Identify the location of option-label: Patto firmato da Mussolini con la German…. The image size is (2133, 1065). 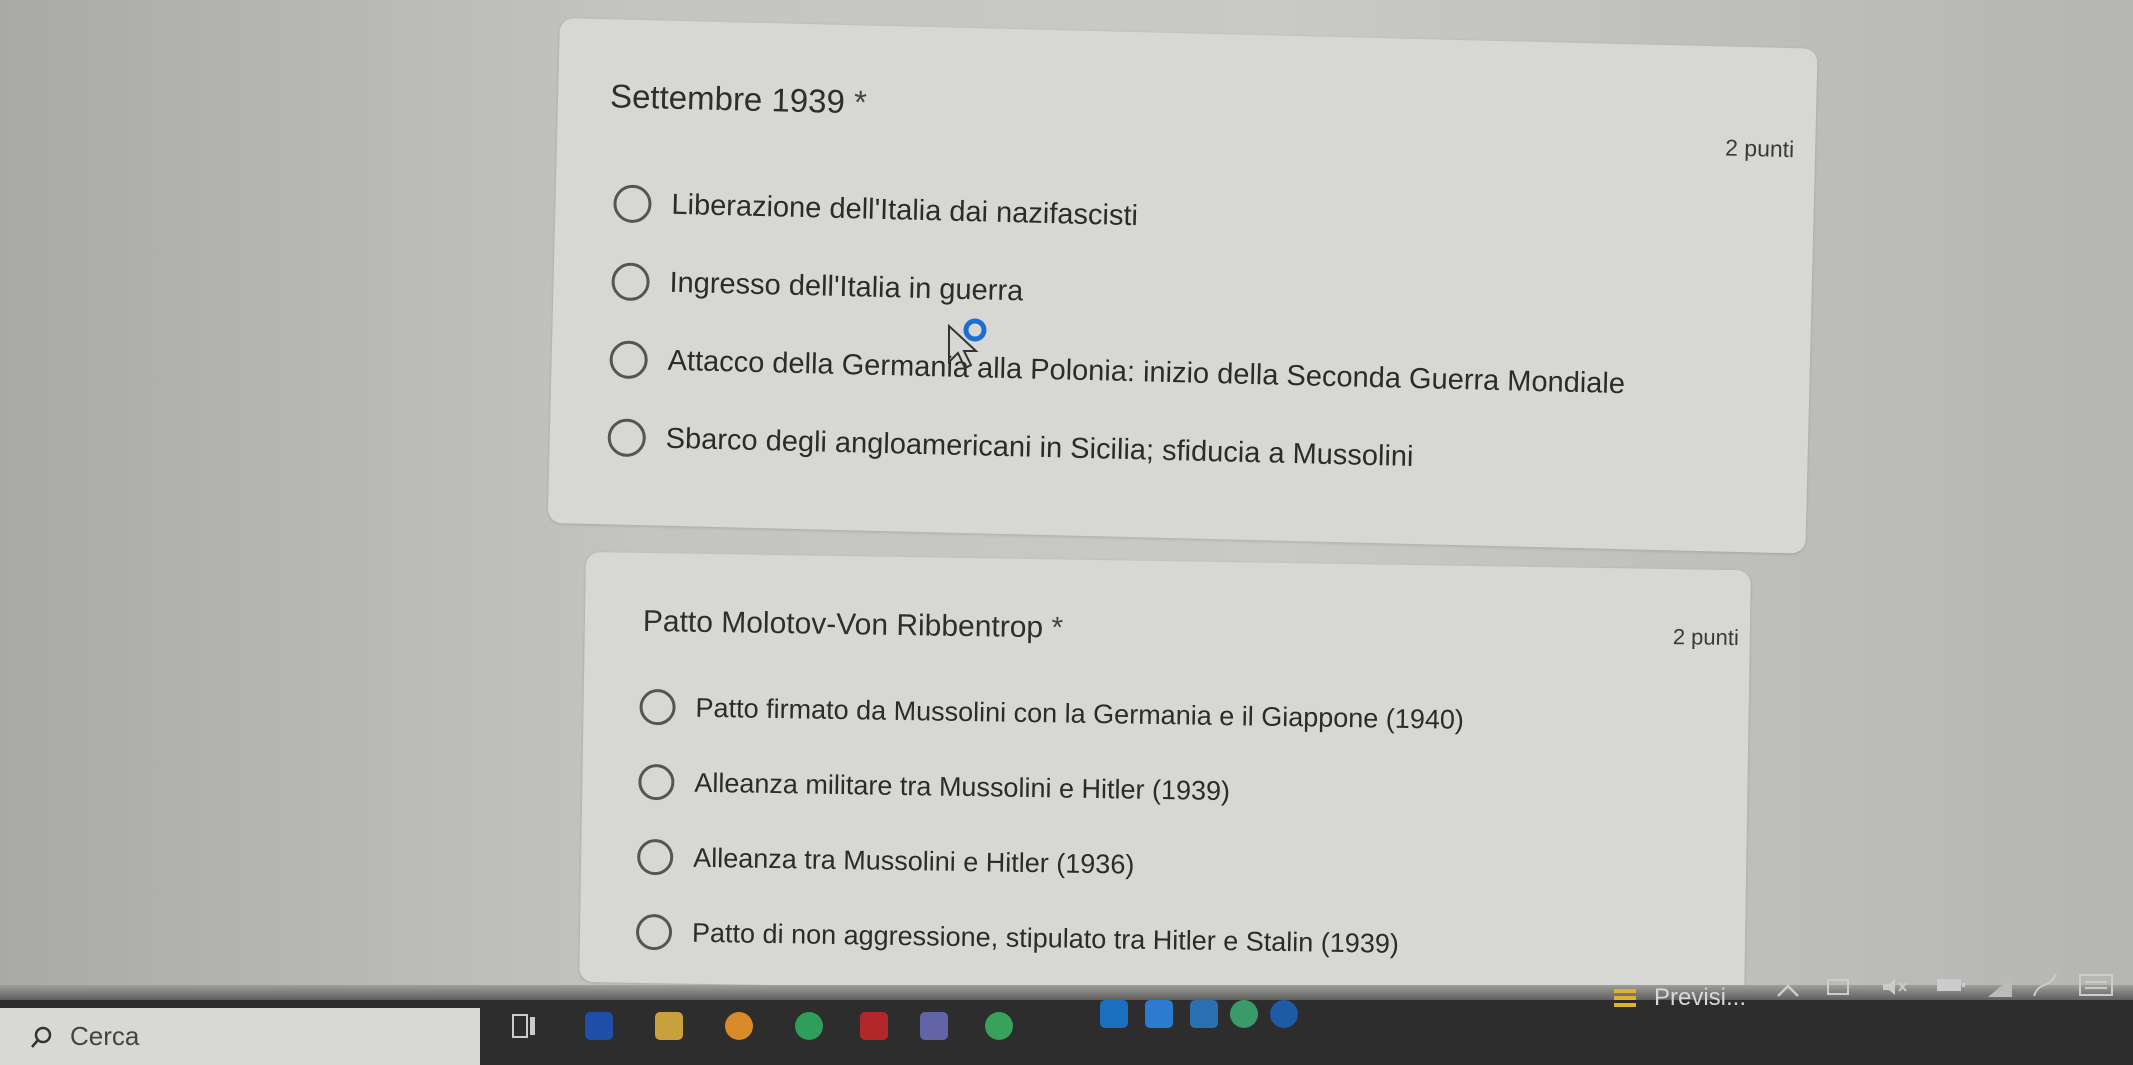
(1080, 713).